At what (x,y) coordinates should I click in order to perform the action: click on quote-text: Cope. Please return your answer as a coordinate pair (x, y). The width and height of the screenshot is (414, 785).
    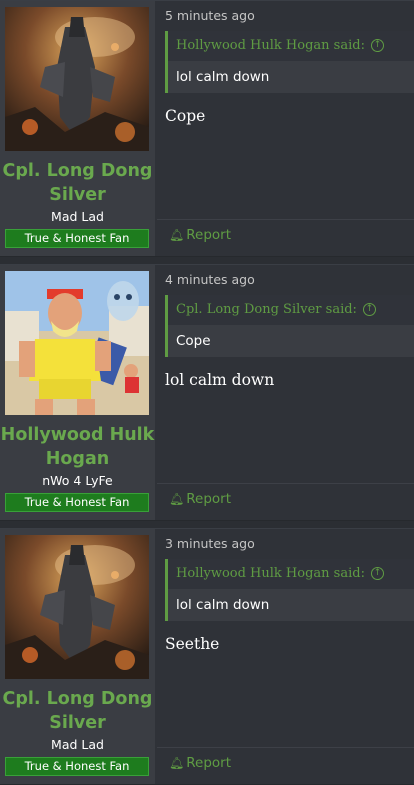
    Looking at the image, I should click on (291, 341).